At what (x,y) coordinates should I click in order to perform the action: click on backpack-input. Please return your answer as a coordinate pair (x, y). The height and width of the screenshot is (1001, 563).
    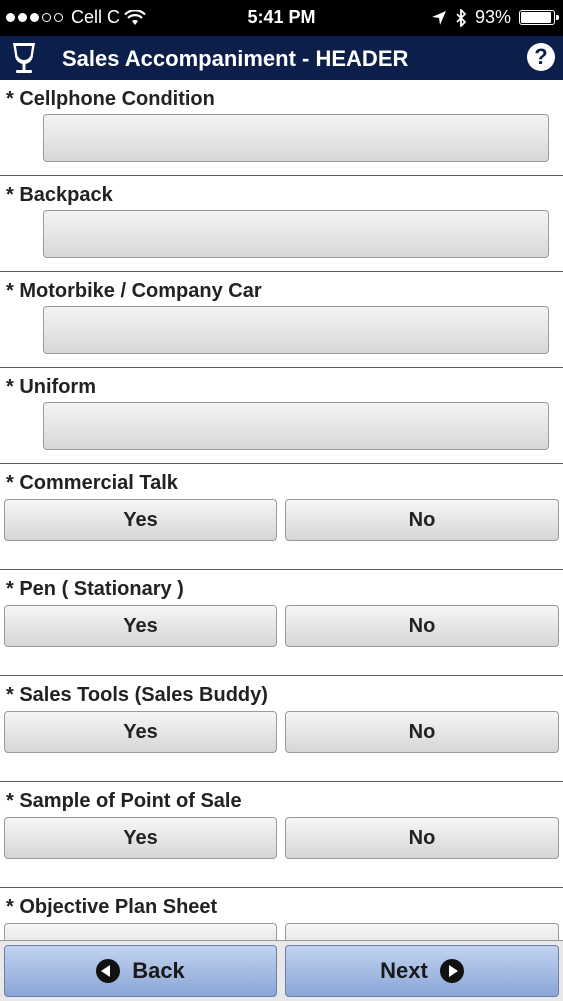
    Looking at the image, I should click on (296, 234).